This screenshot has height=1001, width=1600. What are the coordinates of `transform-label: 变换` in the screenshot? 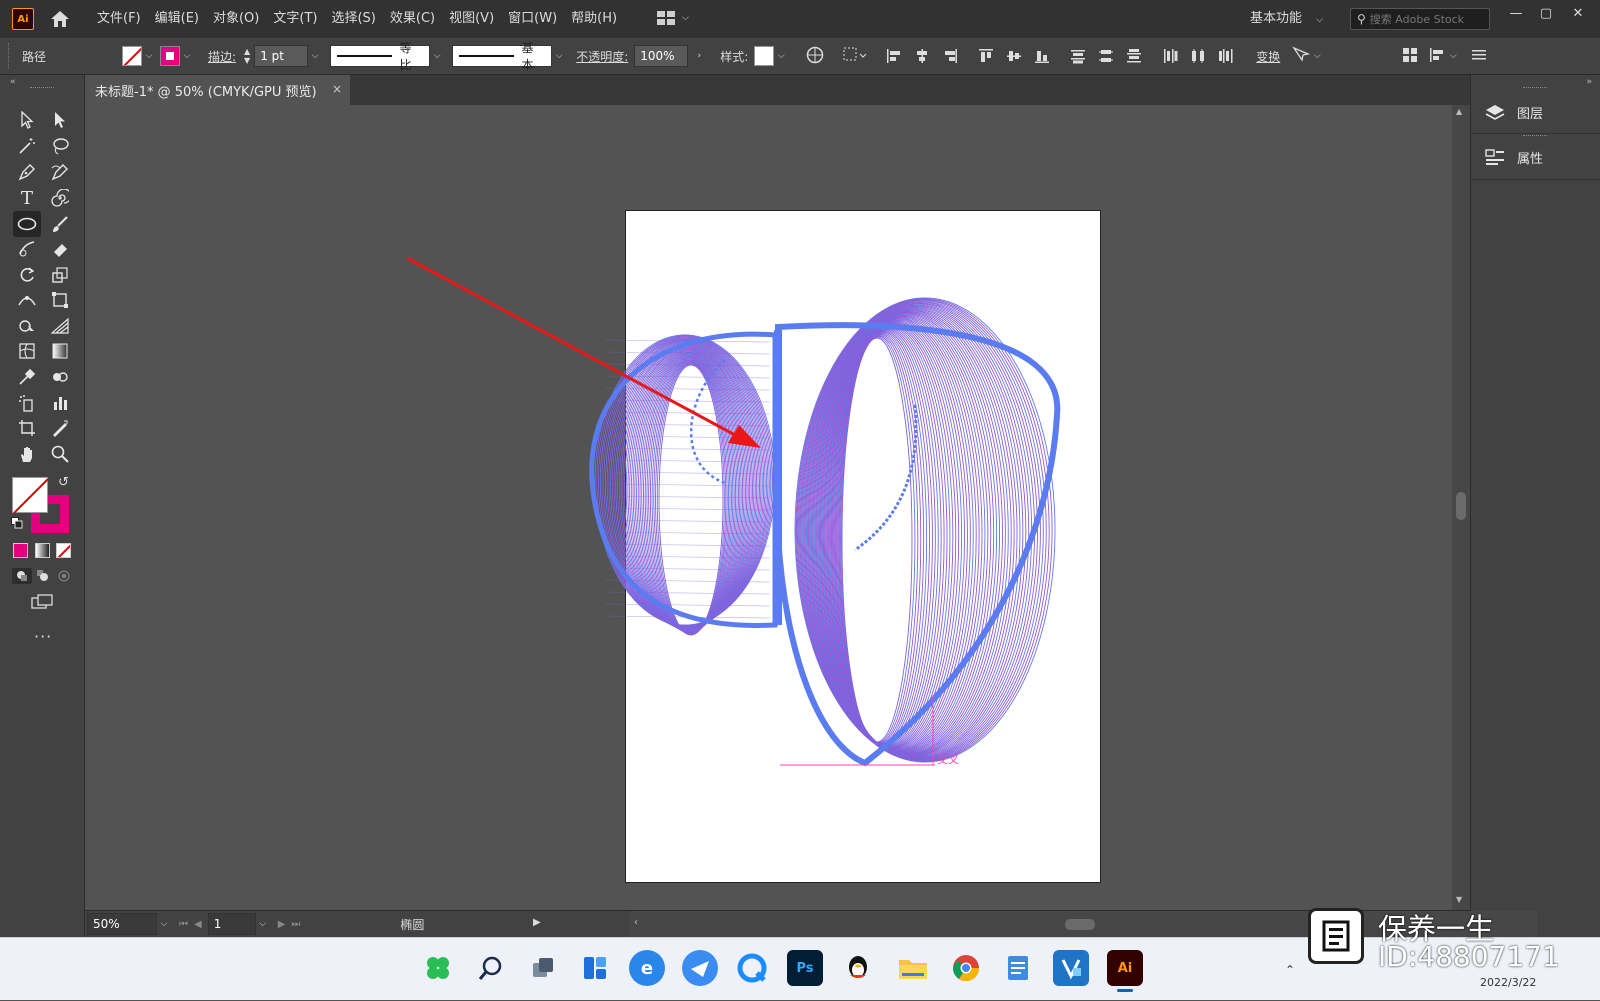 It's located at (1268, 56).